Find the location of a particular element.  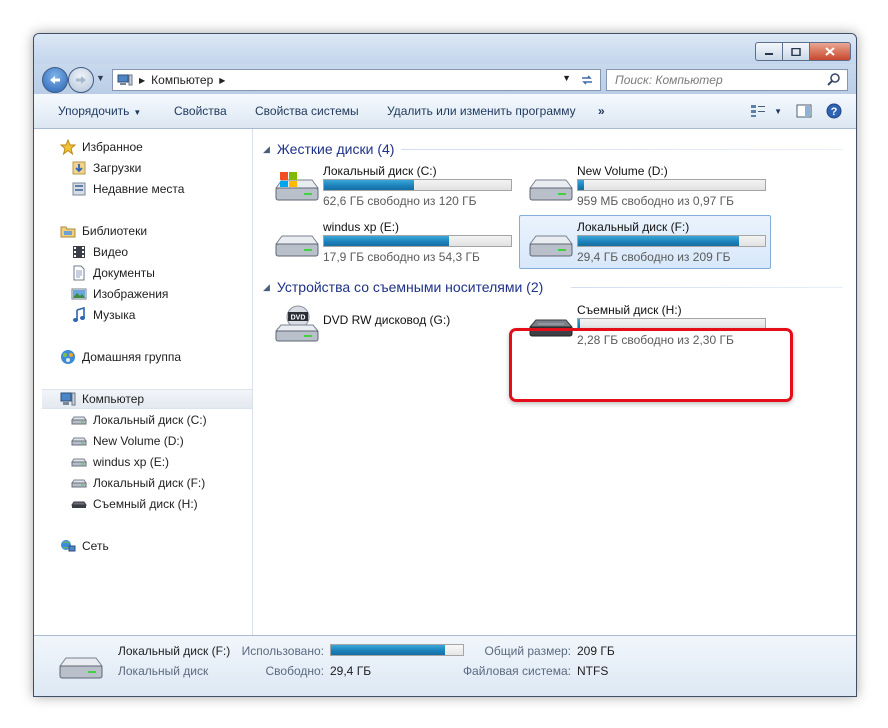

properties-button: Свойства is located at coordinates (200, 111).